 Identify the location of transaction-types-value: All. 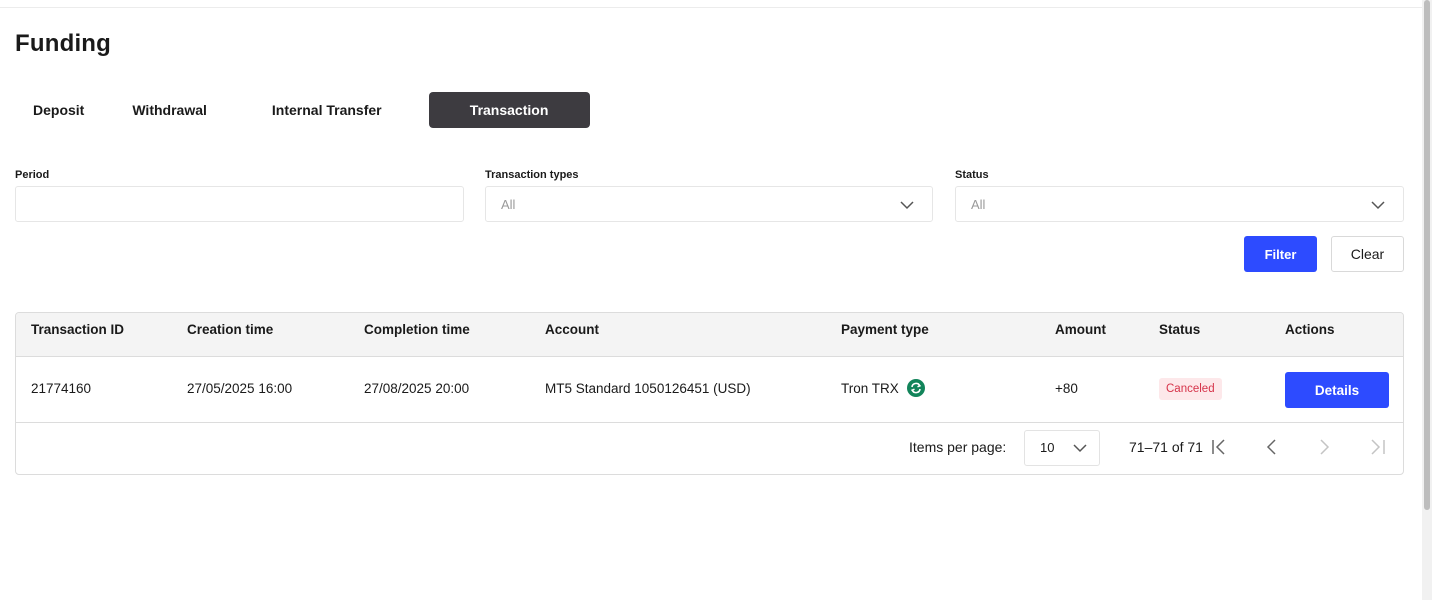
(508, 204).